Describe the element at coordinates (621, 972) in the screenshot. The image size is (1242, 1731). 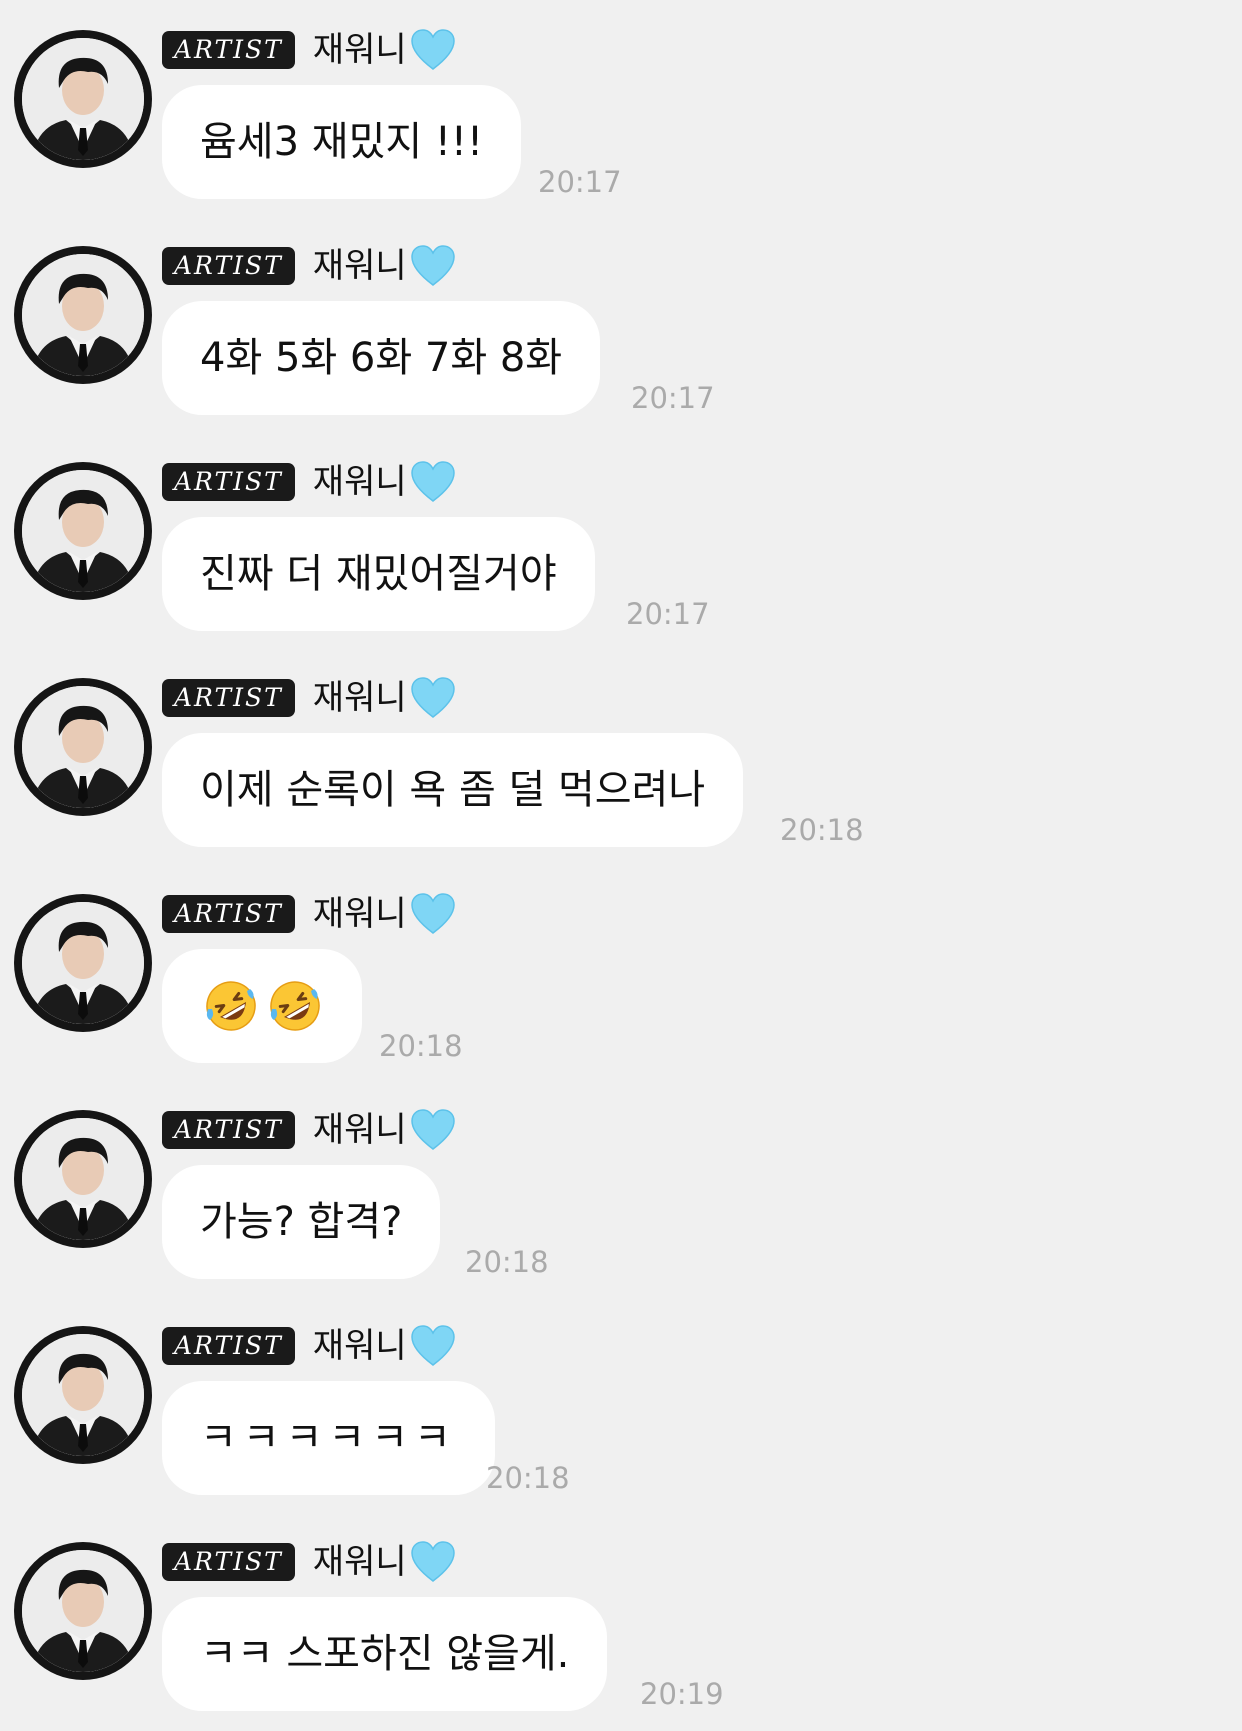
I see `chat-message: ARTIST 재워니 20:18` at that location.